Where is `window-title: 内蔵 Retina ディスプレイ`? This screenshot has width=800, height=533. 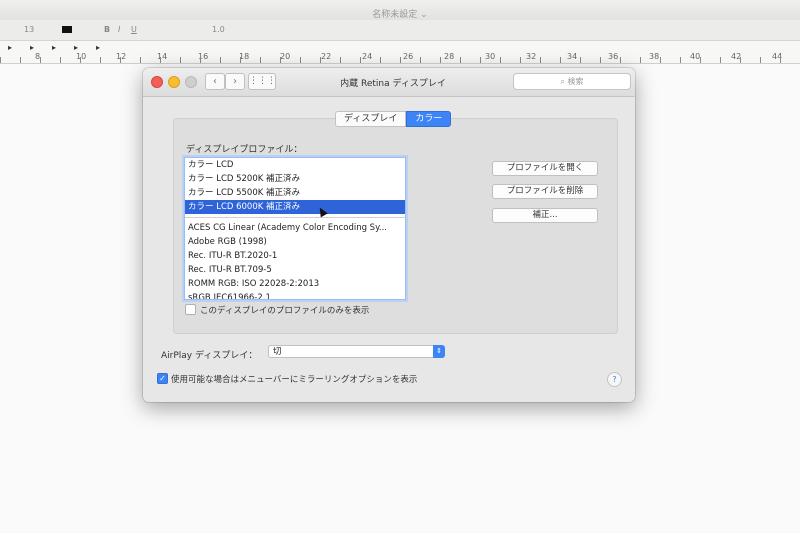
window-title: 内蔵 Retina ディスプレイ is located at coordinates (393, 84).